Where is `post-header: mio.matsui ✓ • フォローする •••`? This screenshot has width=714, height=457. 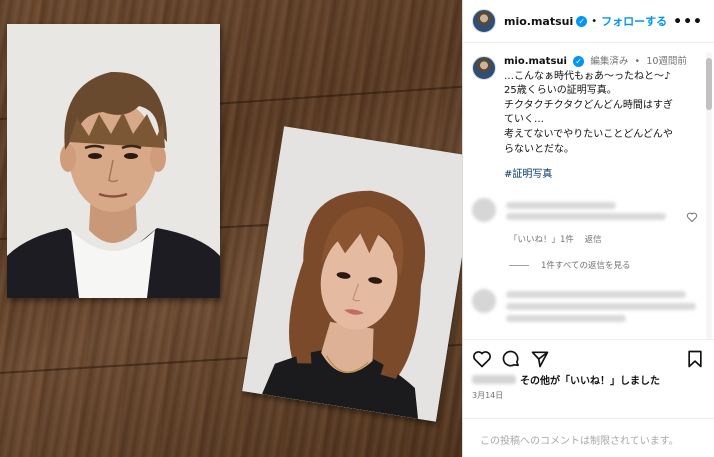
post-header: mio.matsui ✓ • フォローする ••• is located at coordinates (588, 21).